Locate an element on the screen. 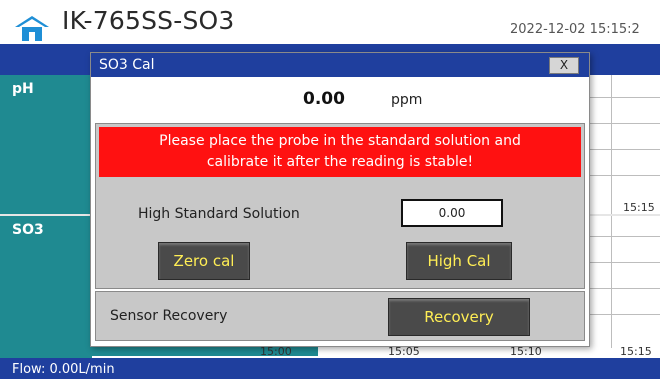 The width and height of the screenshot is (660, 379). reading-value: 0.00 is located at coordinates (324, 99).